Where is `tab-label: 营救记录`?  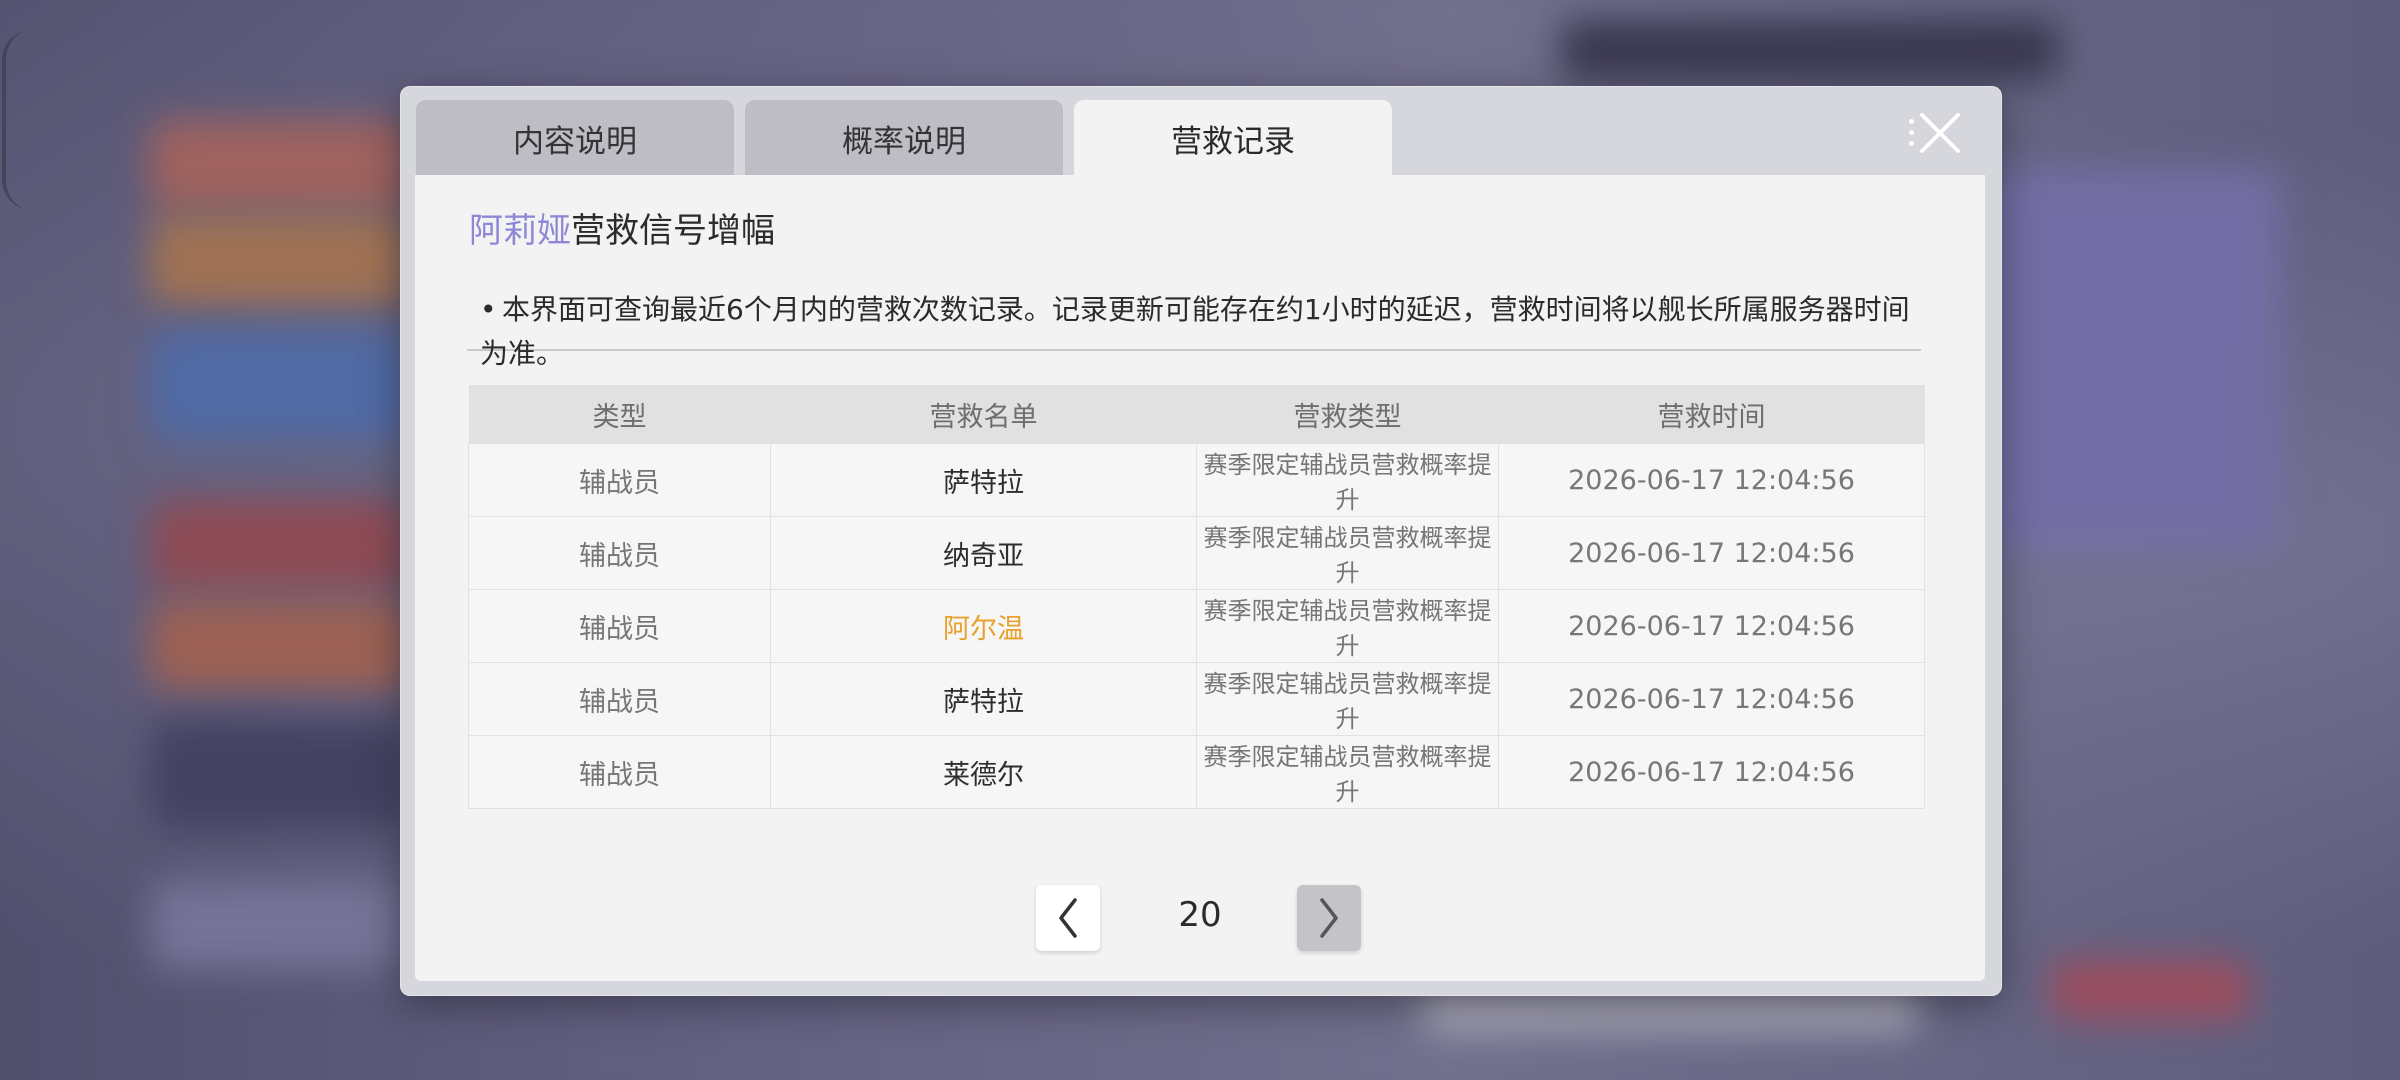
tab-label: 营救记录 is located at coordinates (1233, 141).